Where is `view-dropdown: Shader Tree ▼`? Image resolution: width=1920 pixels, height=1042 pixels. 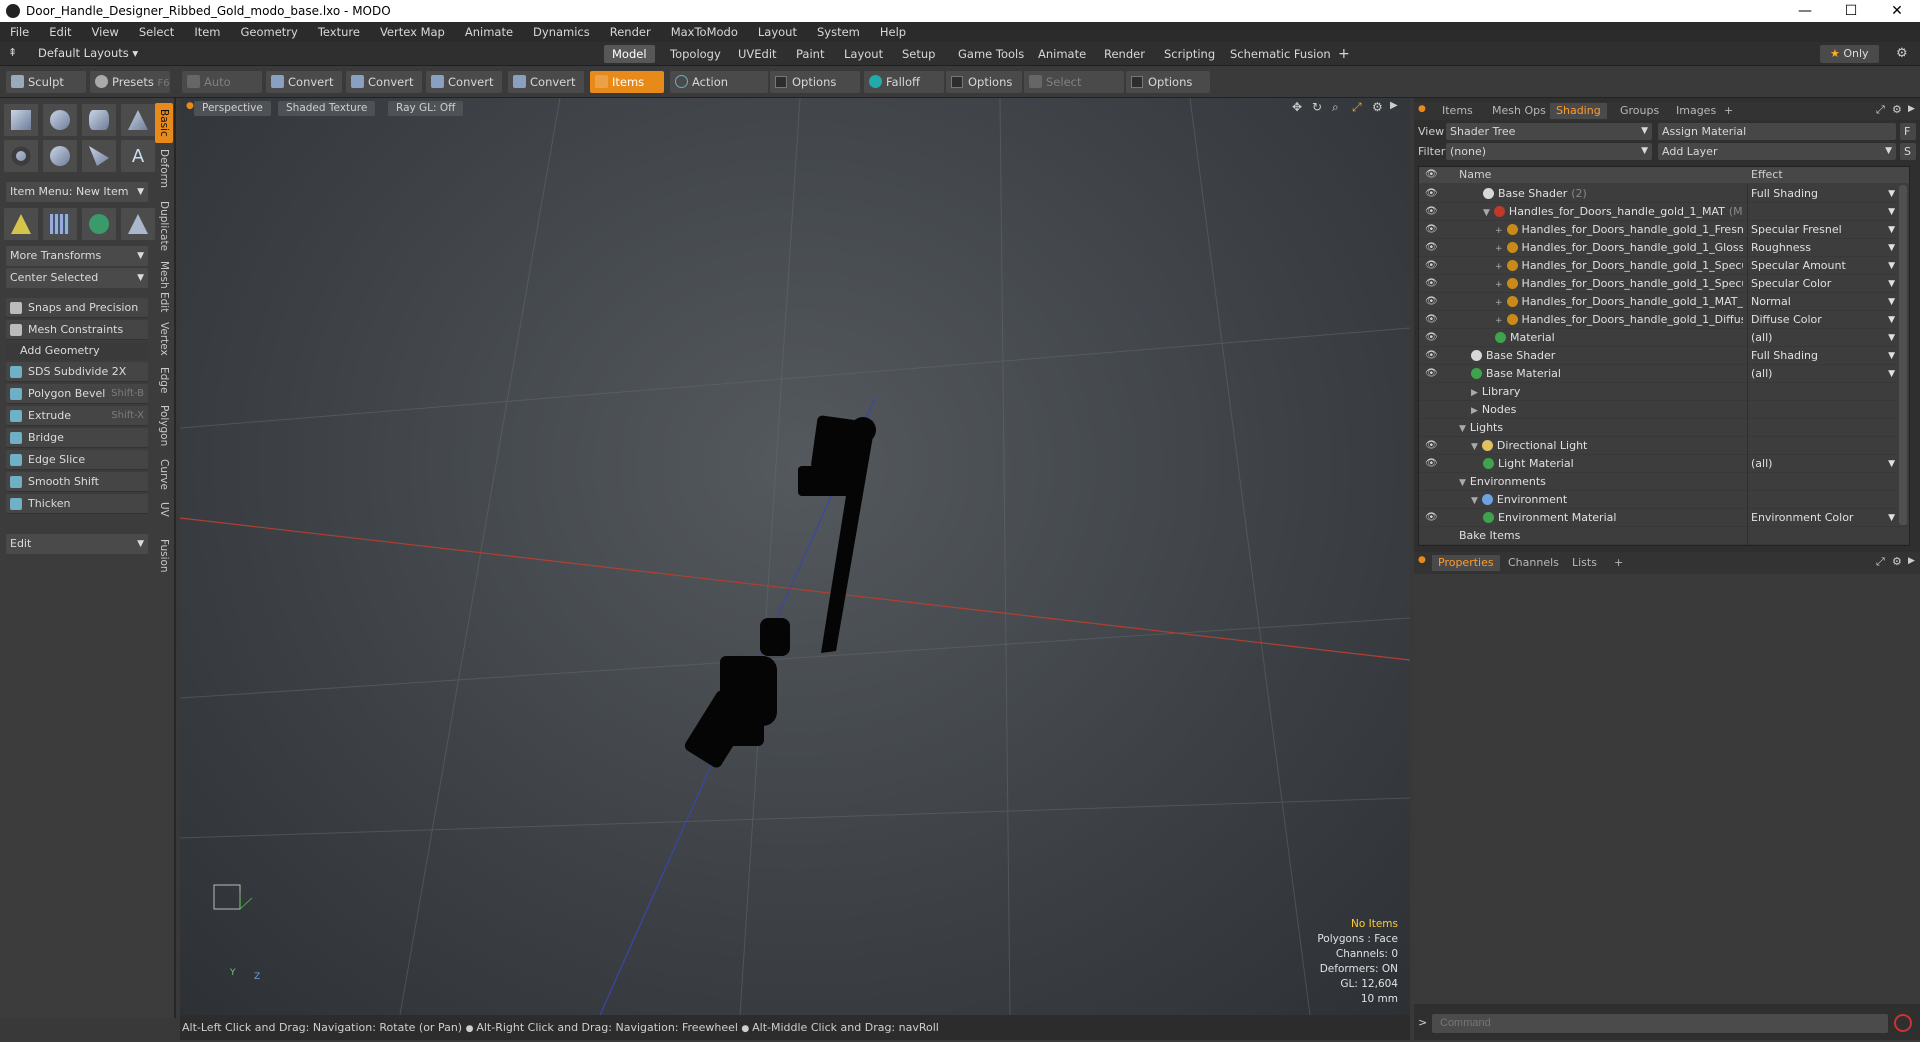
view-dropdown: Shader Tree ▼ is located at coordinates (1549, 131).